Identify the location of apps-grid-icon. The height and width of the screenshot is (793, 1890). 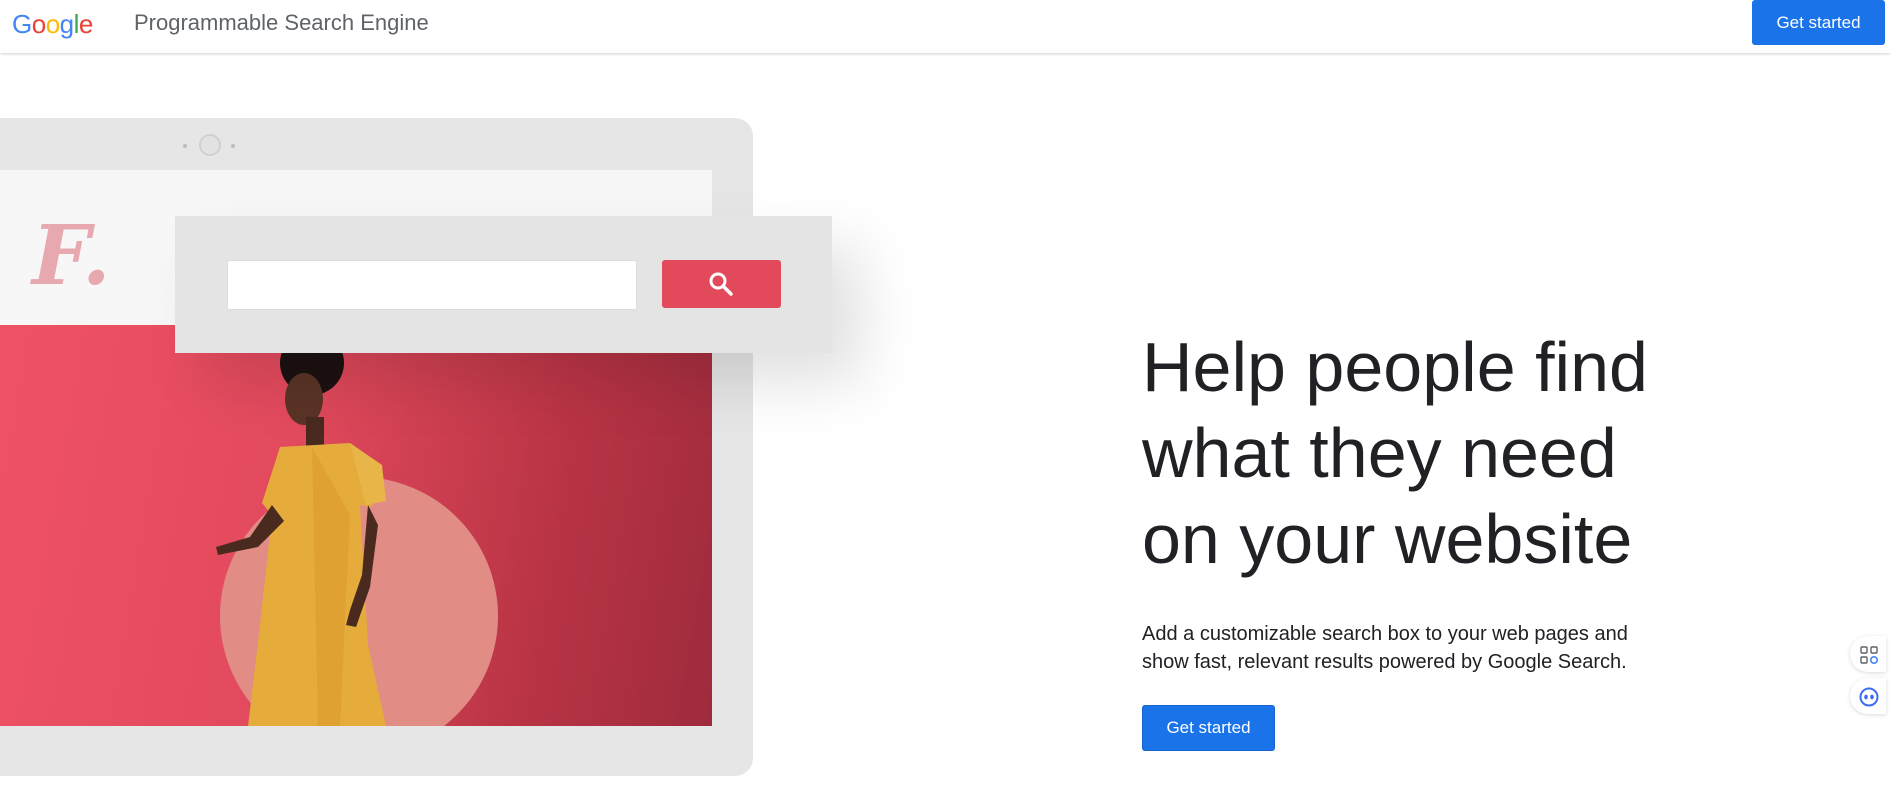
(1869, 655).